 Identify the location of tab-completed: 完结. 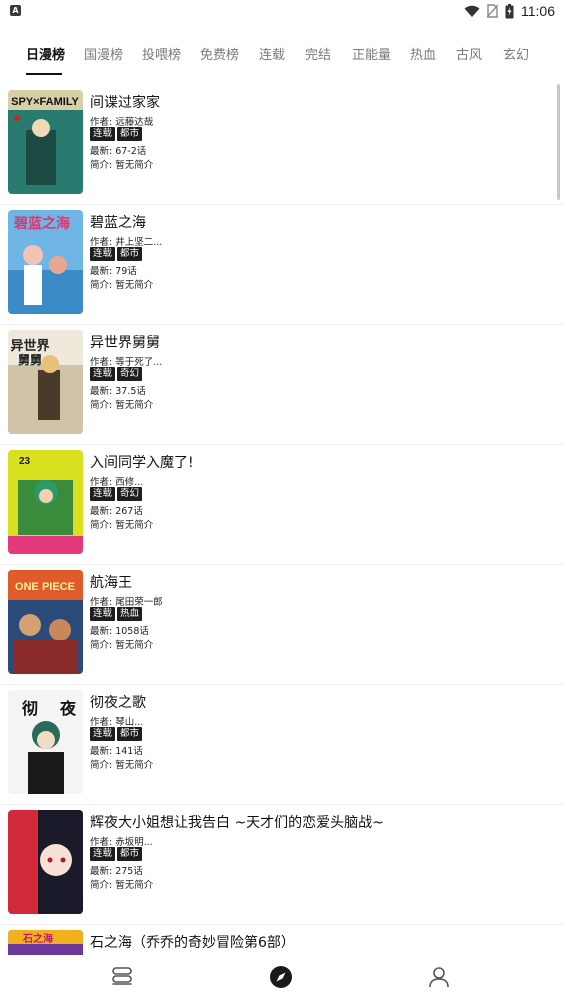
(318, 53).